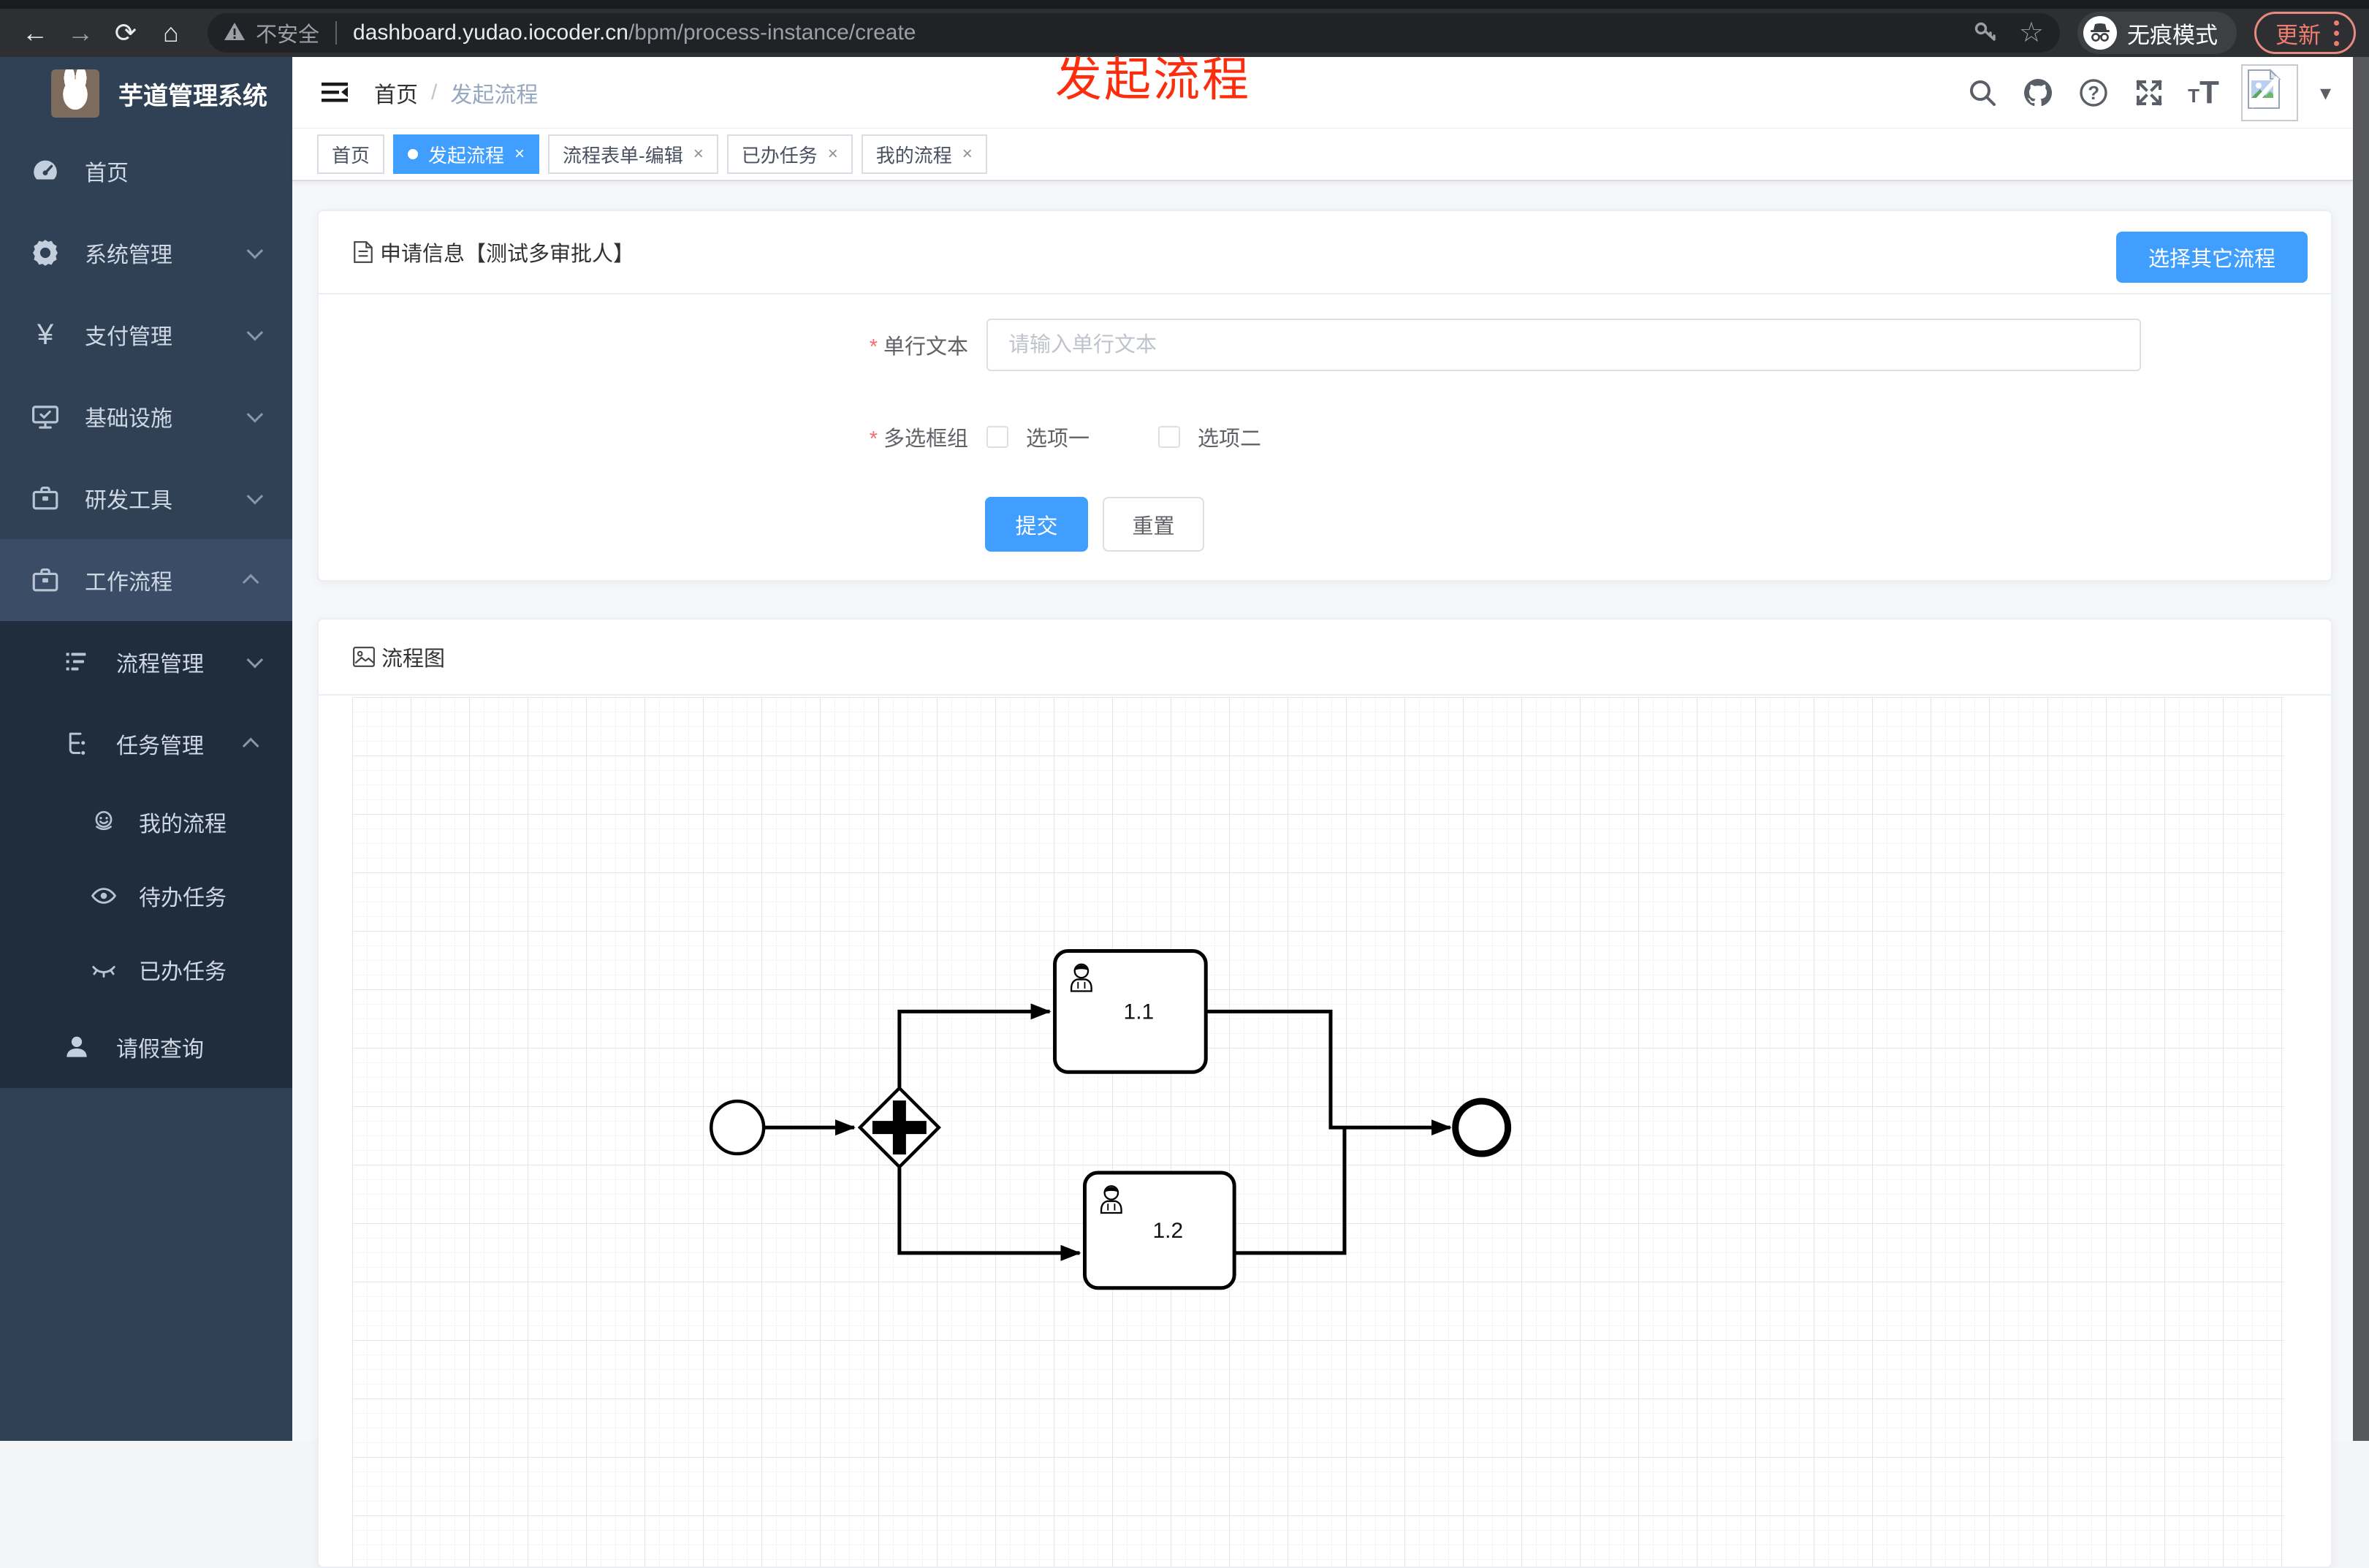 The image size is (2369, 1568). What do you see at coordinates (2361, 749) in the screenshot?
I see `page-scrollbar` at bounding box center [2361, 749].